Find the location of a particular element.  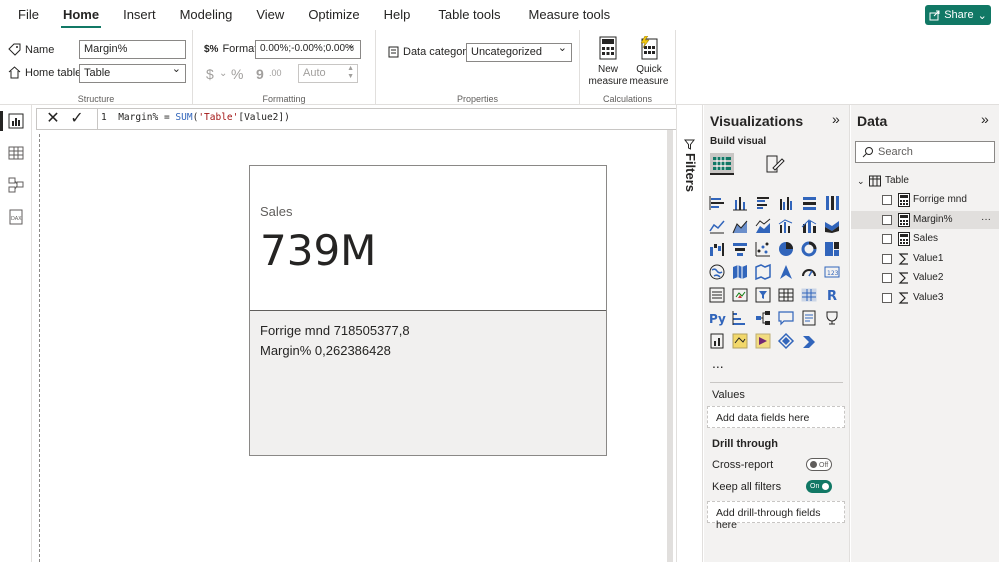

field-label: Sales is located at coordinates (926, 239).